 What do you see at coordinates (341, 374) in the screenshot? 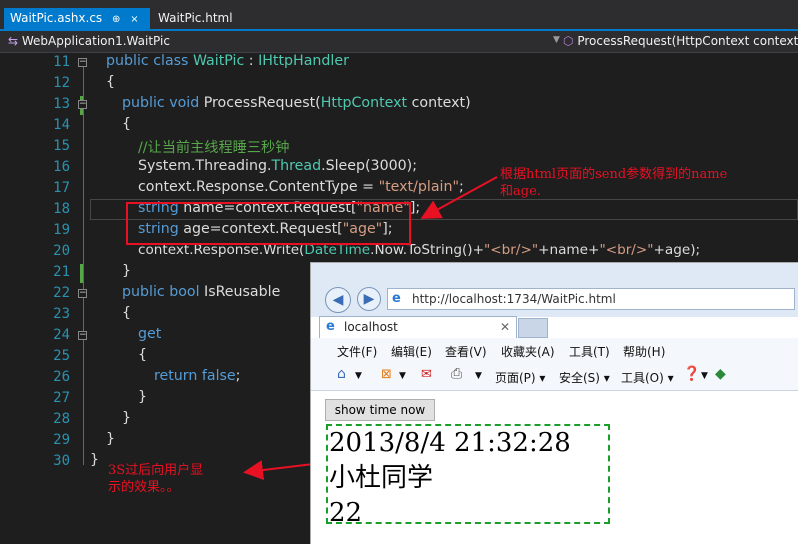
I see `home-icon: ⌂` at bounding box center [341, 374].